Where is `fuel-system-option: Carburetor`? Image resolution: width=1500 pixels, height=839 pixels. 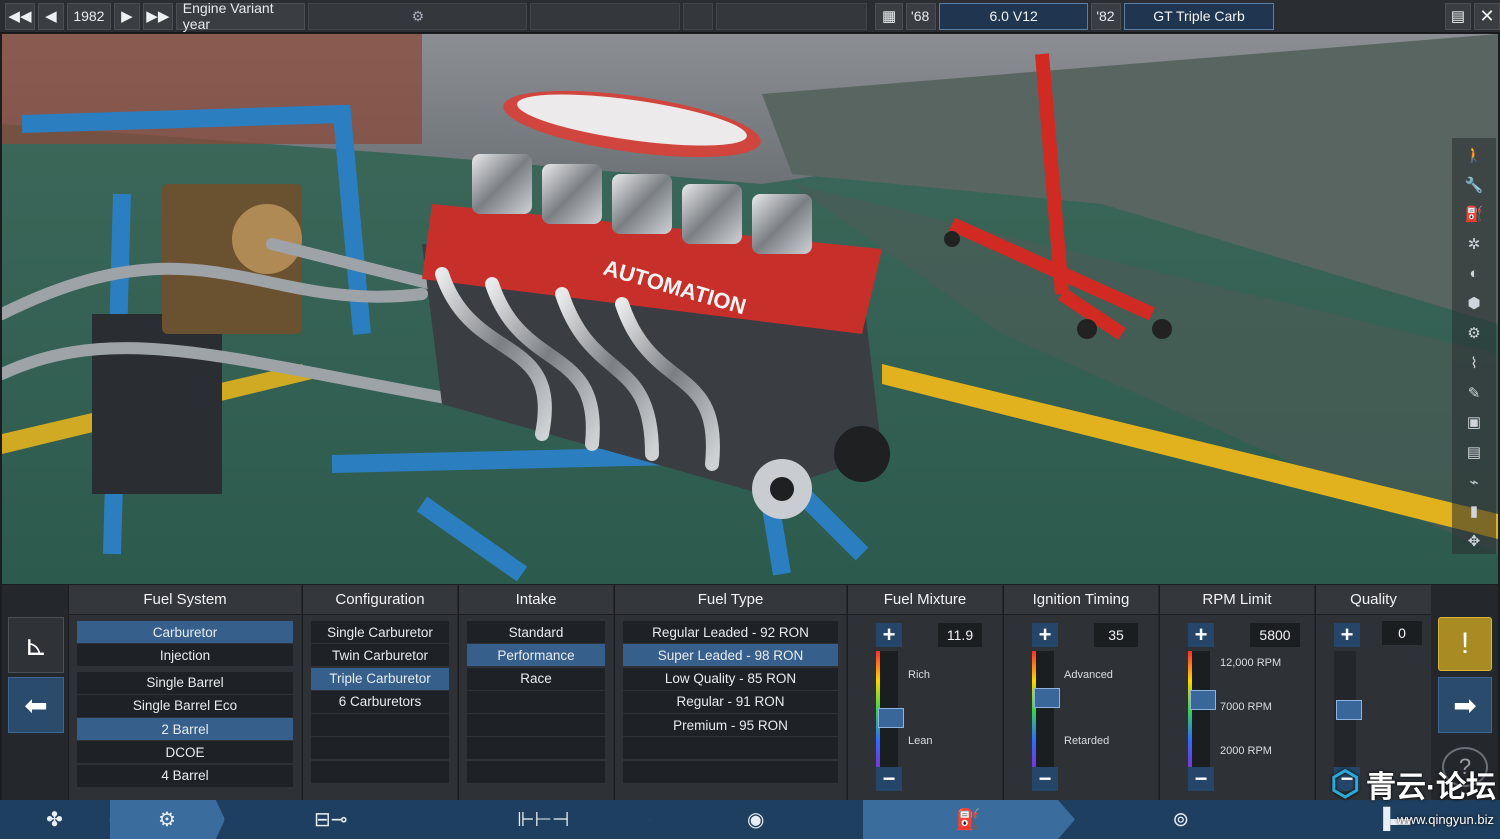
fuel-system-option: Carburetor is located at coordinates (185, 632).